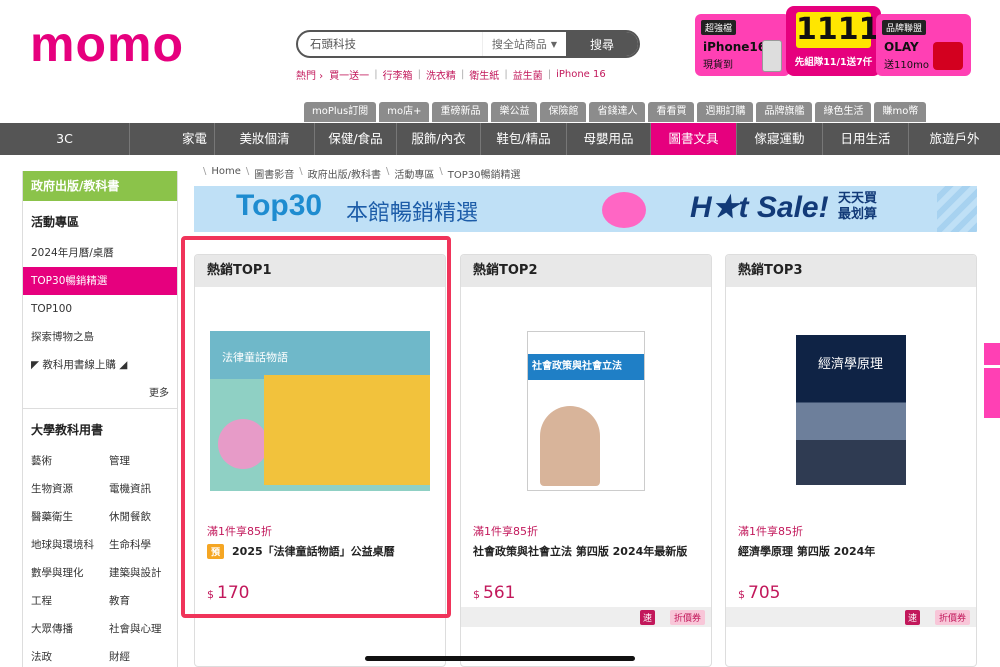  I want to click on subject-link: 休閒餐飲, so click(148, 517).